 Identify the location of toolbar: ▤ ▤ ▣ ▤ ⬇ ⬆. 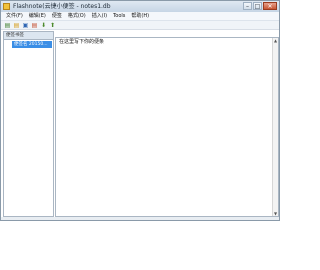
(140, 25).